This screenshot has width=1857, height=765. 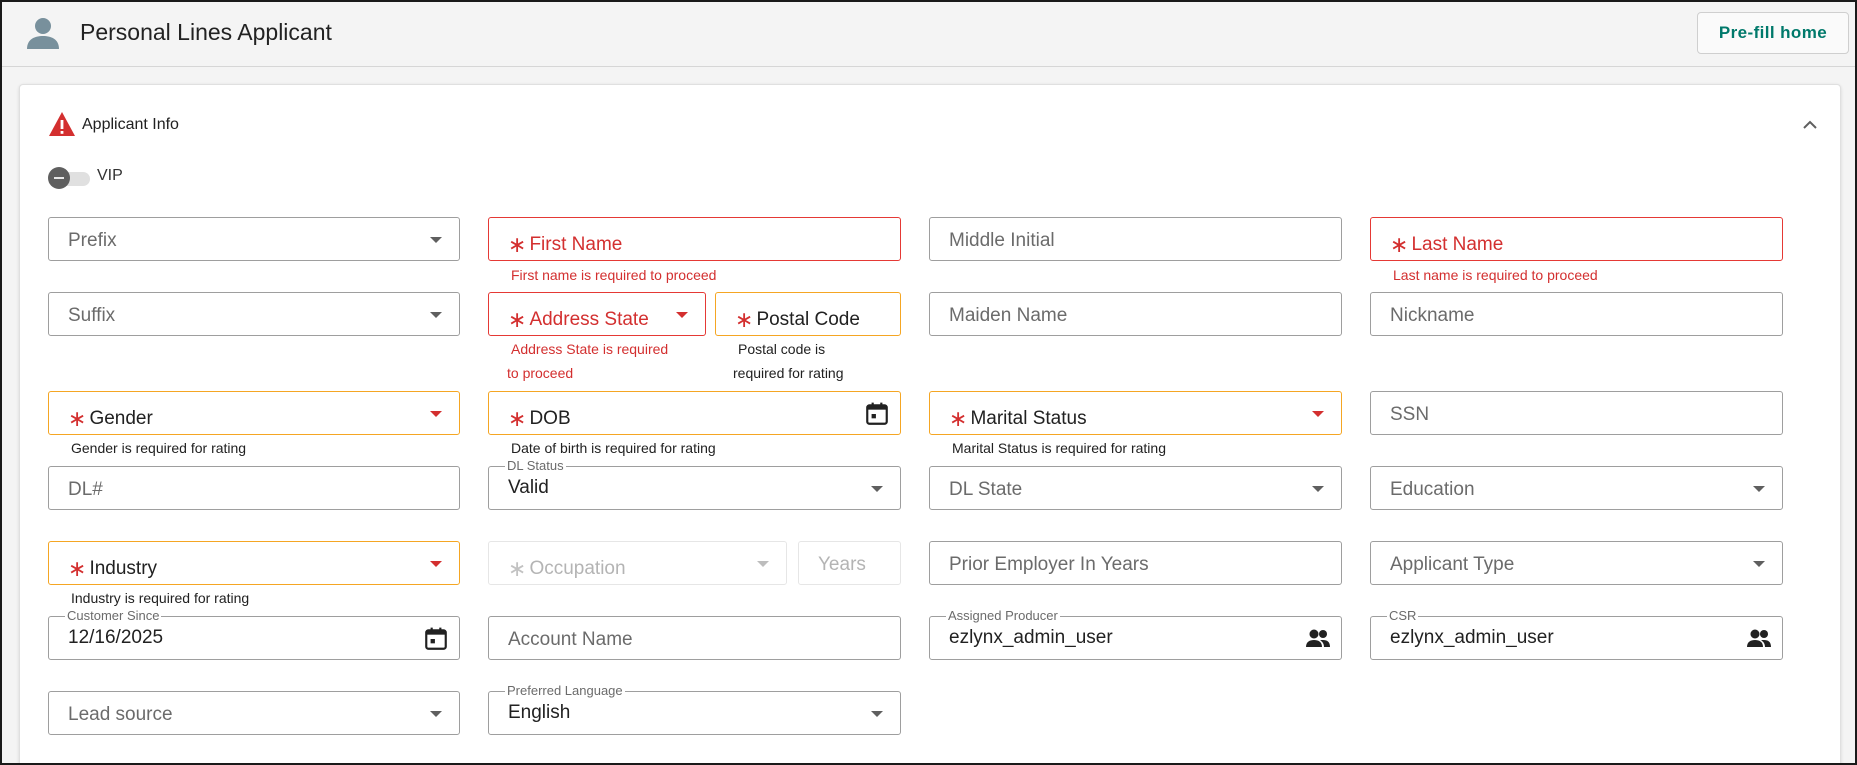 I want to click on address-state-error-line2: to proceed, so click(x=540, y=373).